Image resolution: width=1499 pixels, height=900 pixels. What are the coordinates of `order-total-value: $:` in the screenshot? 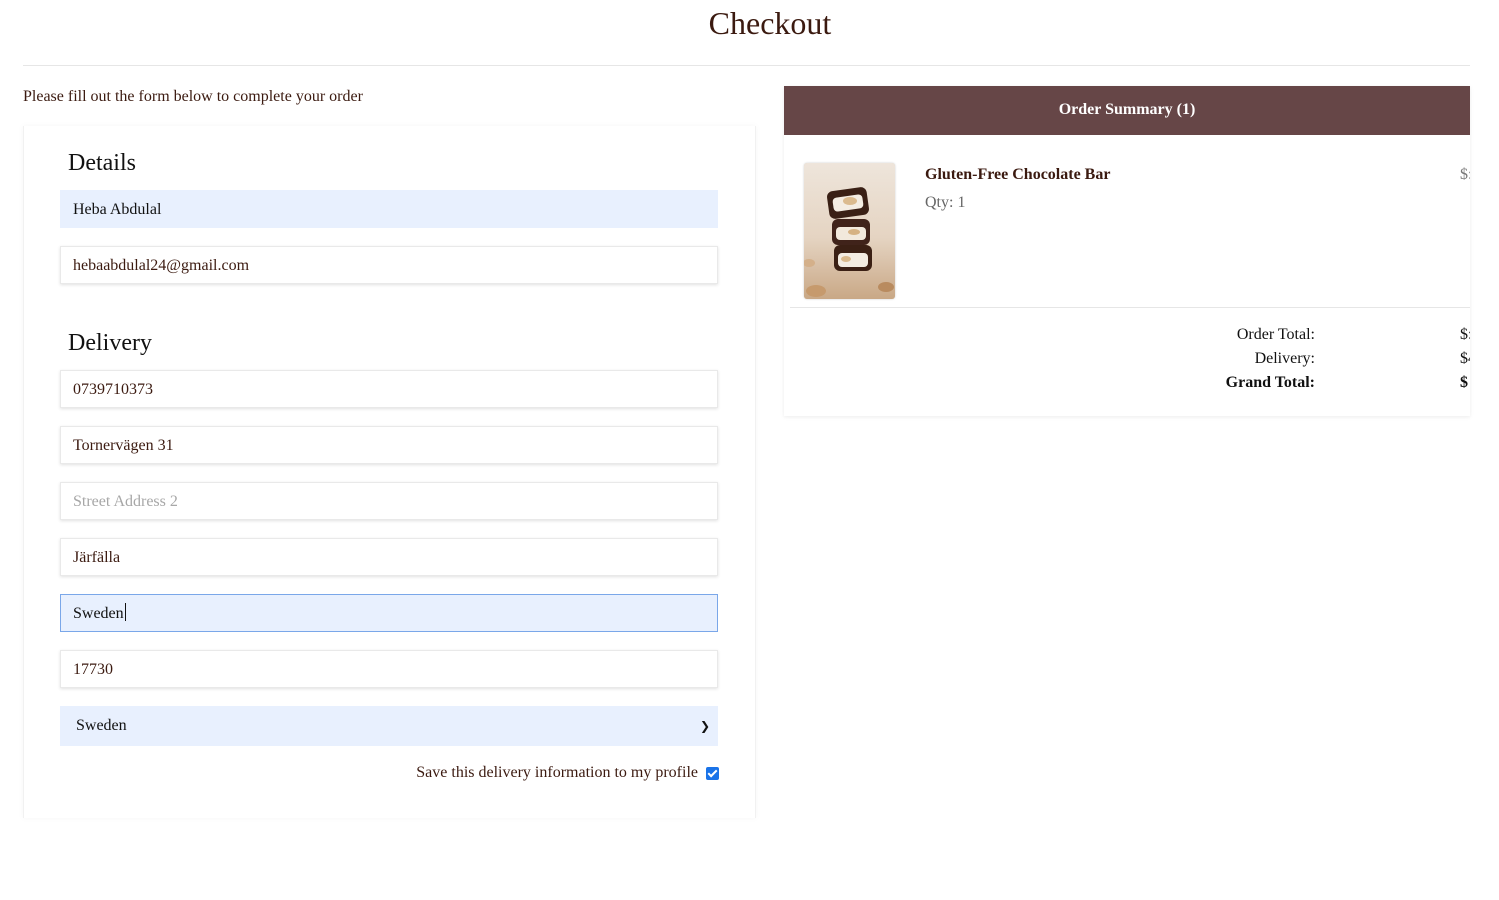 It's located at (1465, 334).